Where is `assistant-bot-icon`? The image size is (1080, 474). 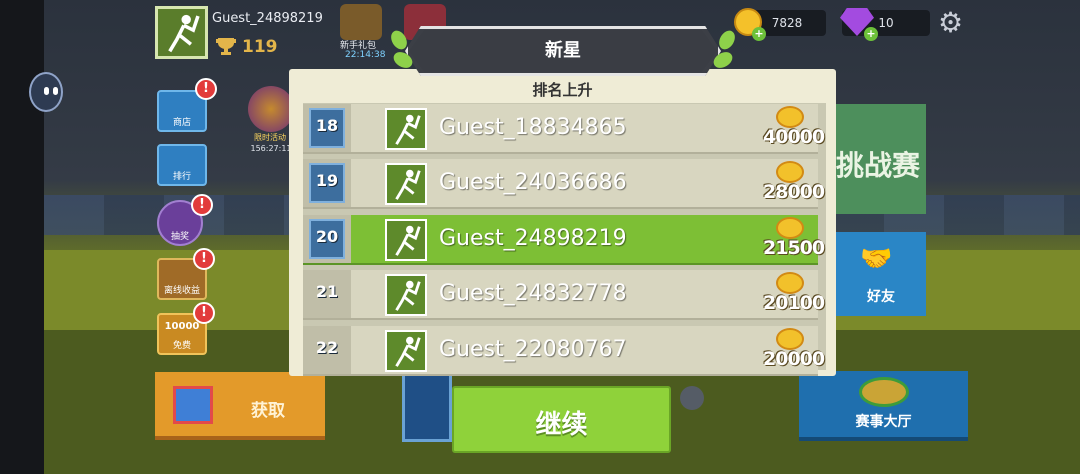 assistant-bot-icon is located at coordinates (46, 92).